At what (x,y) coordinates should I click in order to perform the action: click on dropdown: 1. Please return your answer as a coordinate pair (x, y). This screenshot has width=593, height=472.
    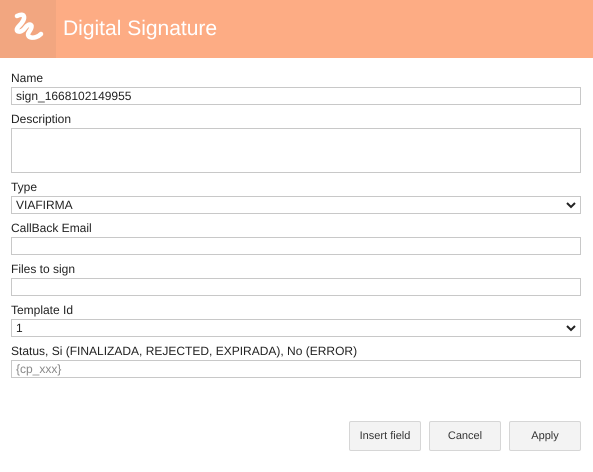
    Looking at the image, I should click on (296, 328).